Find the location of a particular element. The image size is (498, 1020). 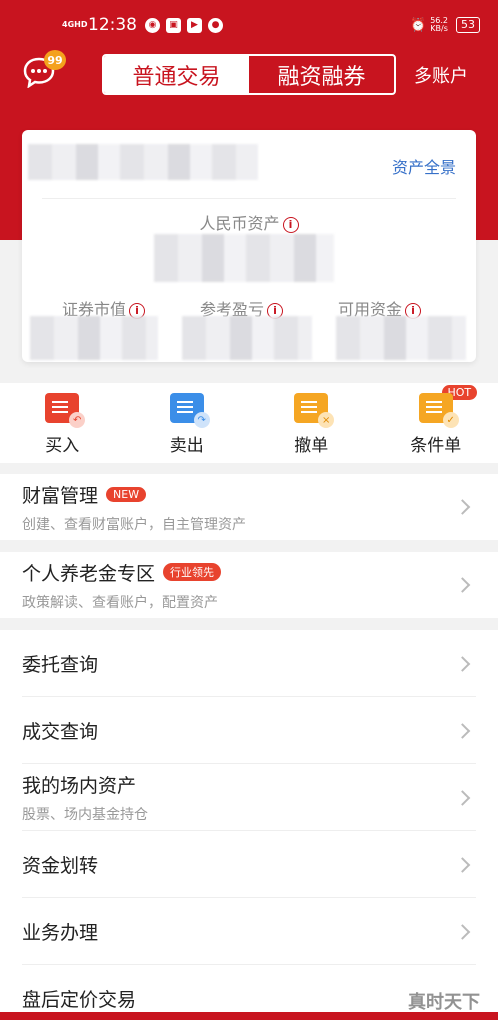

network-indicator: 4GHD is located at coordinates (75, 24).